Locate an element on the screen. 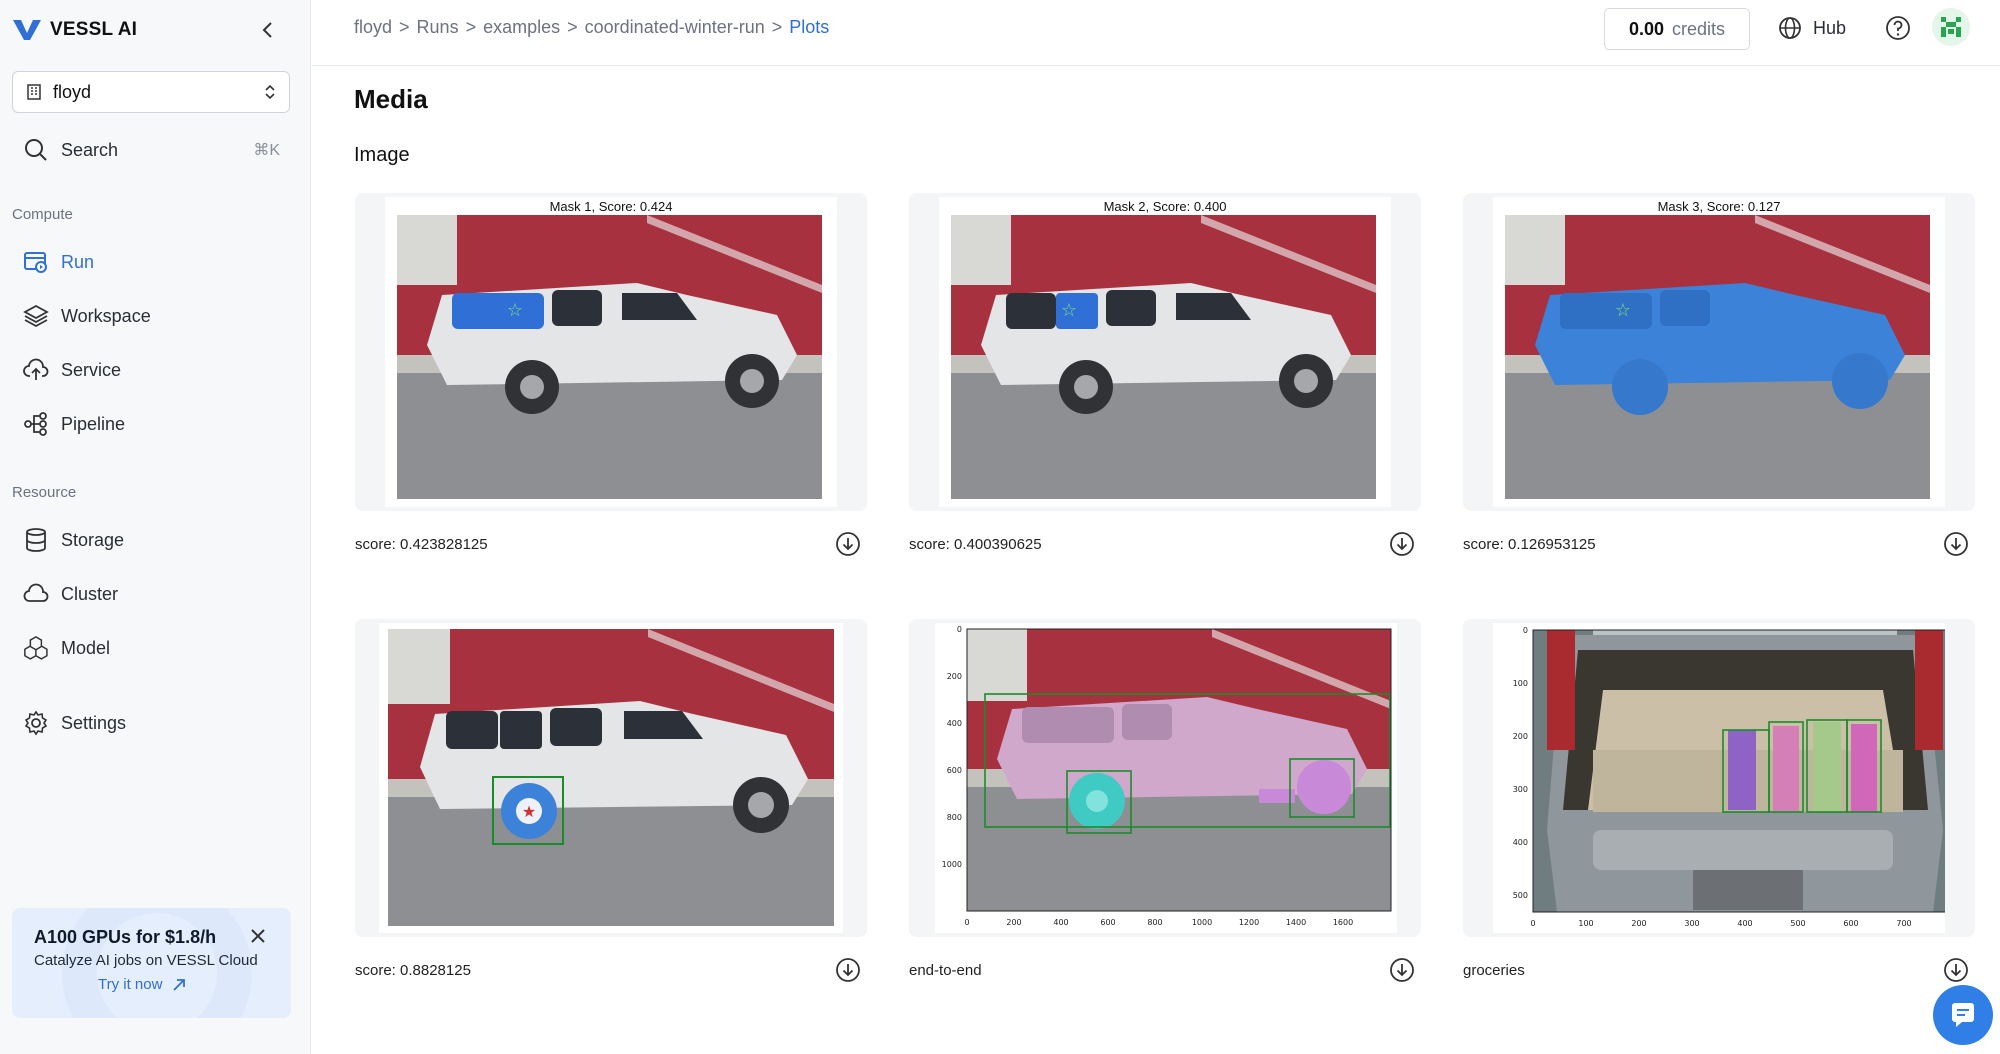  sidebar-item-label: Cluster is located at coordinates (90, 593).